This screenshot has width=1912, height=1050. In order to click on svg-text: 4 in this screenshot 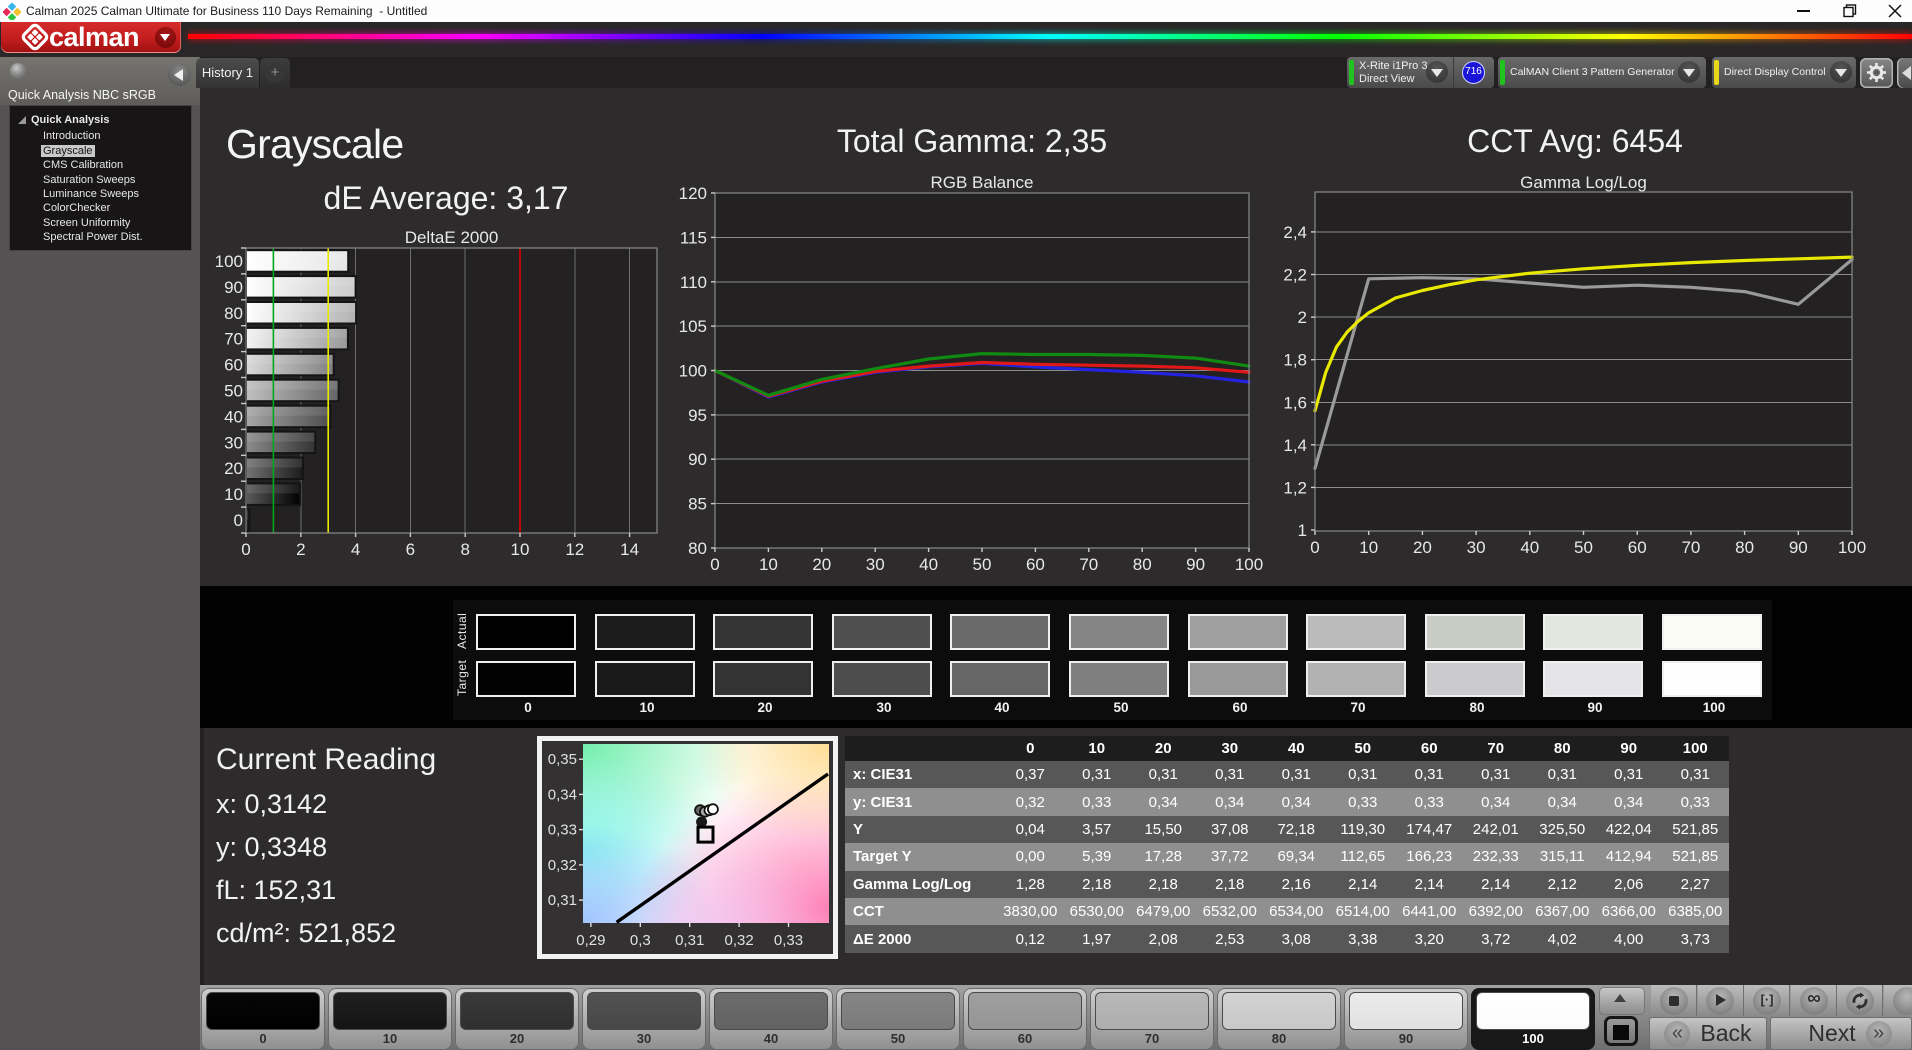, I will do `click(355, 547)`.